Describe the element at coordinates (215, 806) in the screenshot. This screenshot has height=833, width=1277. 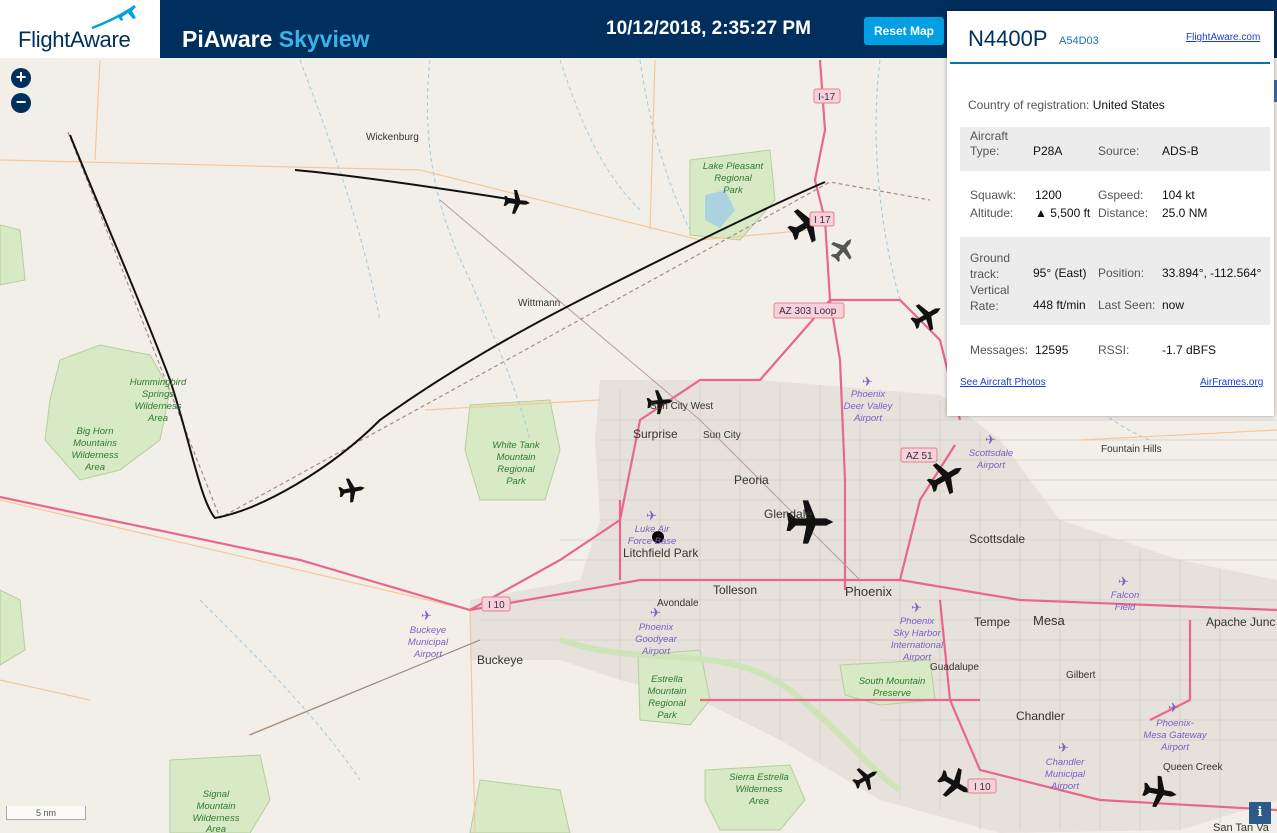
I see `park-signal-2: Mountain` at that location.